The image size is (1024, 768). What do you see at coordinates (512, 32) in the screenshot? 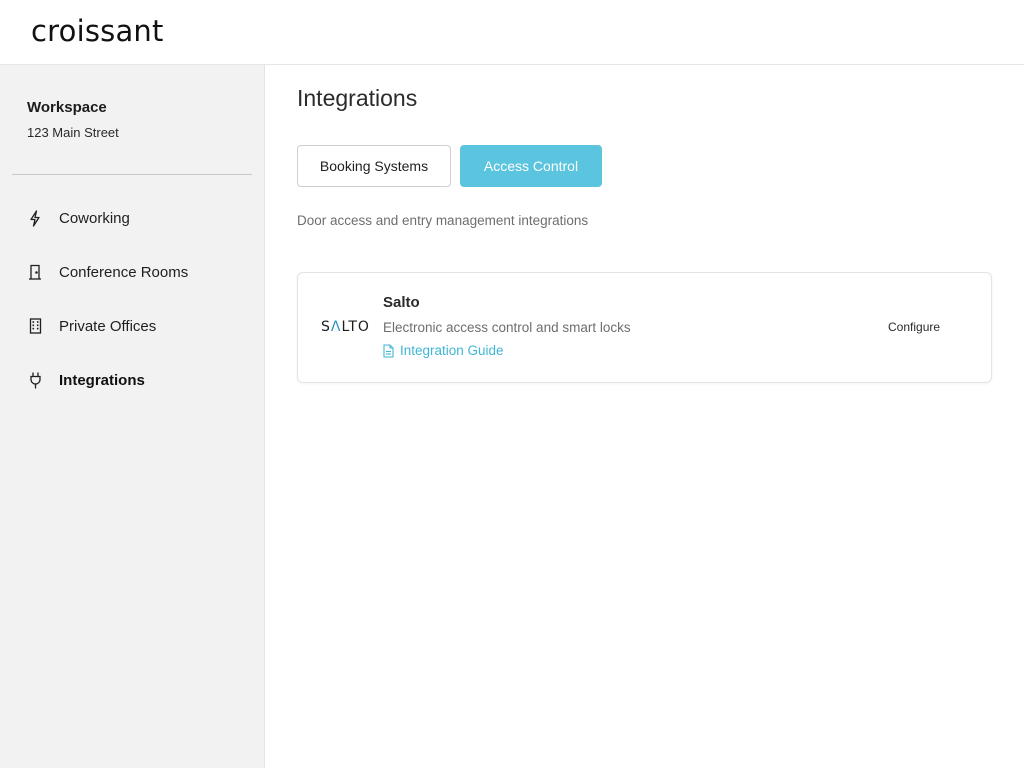
I see `top-bar: croissant` at bounding box center [512, 32].